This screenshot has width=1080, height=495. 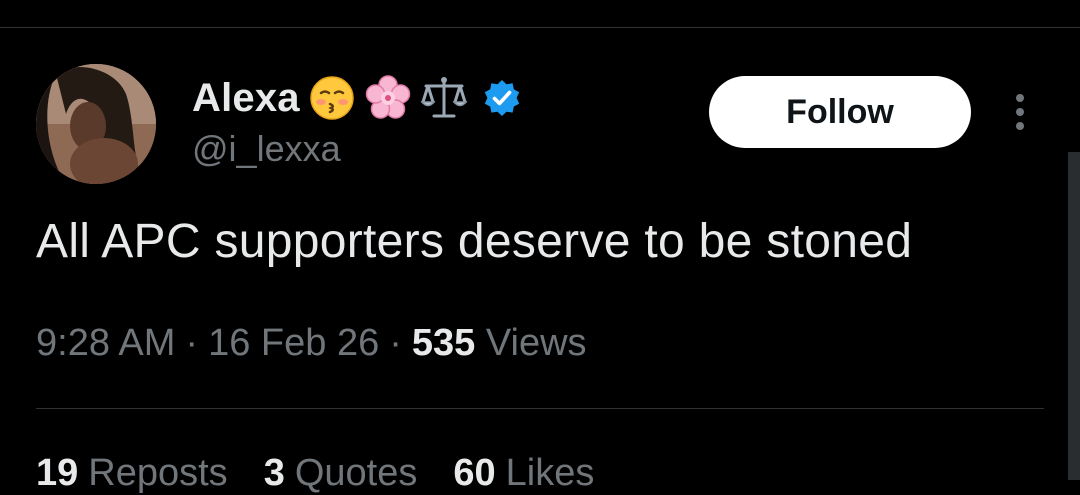 What do you see at coordinates (1020, 112) in the screenshot?
I see `vertical-ellipsis-icon` at bounding box center [1020, 112].